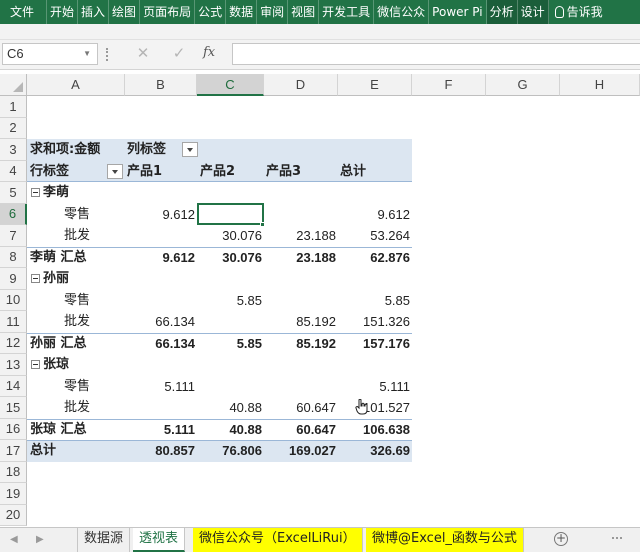 This screenshot has width=640, height=552. Describe the element at coordinates (374, 451) in the screenshot. I see `grand-total-cell: 326.69` at that location.